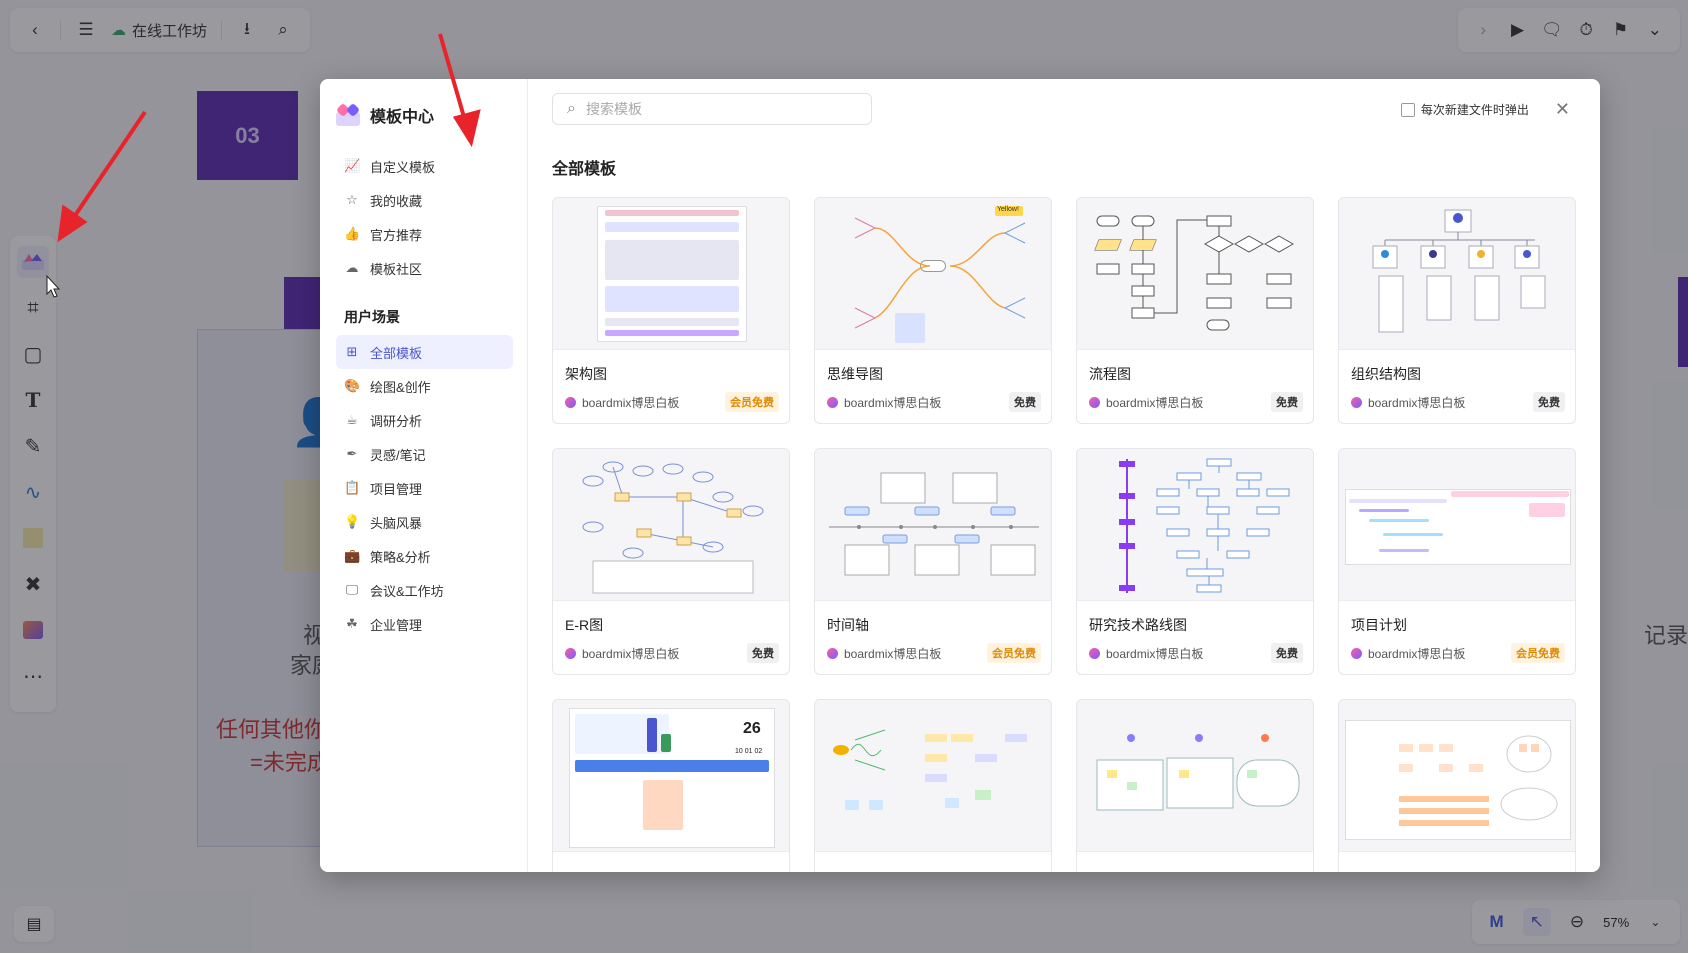  What do you see at coordinates (933, 274) in the screenshot?
I see `template-thumbnail: Yellow!` at bounding box center [933, 274].